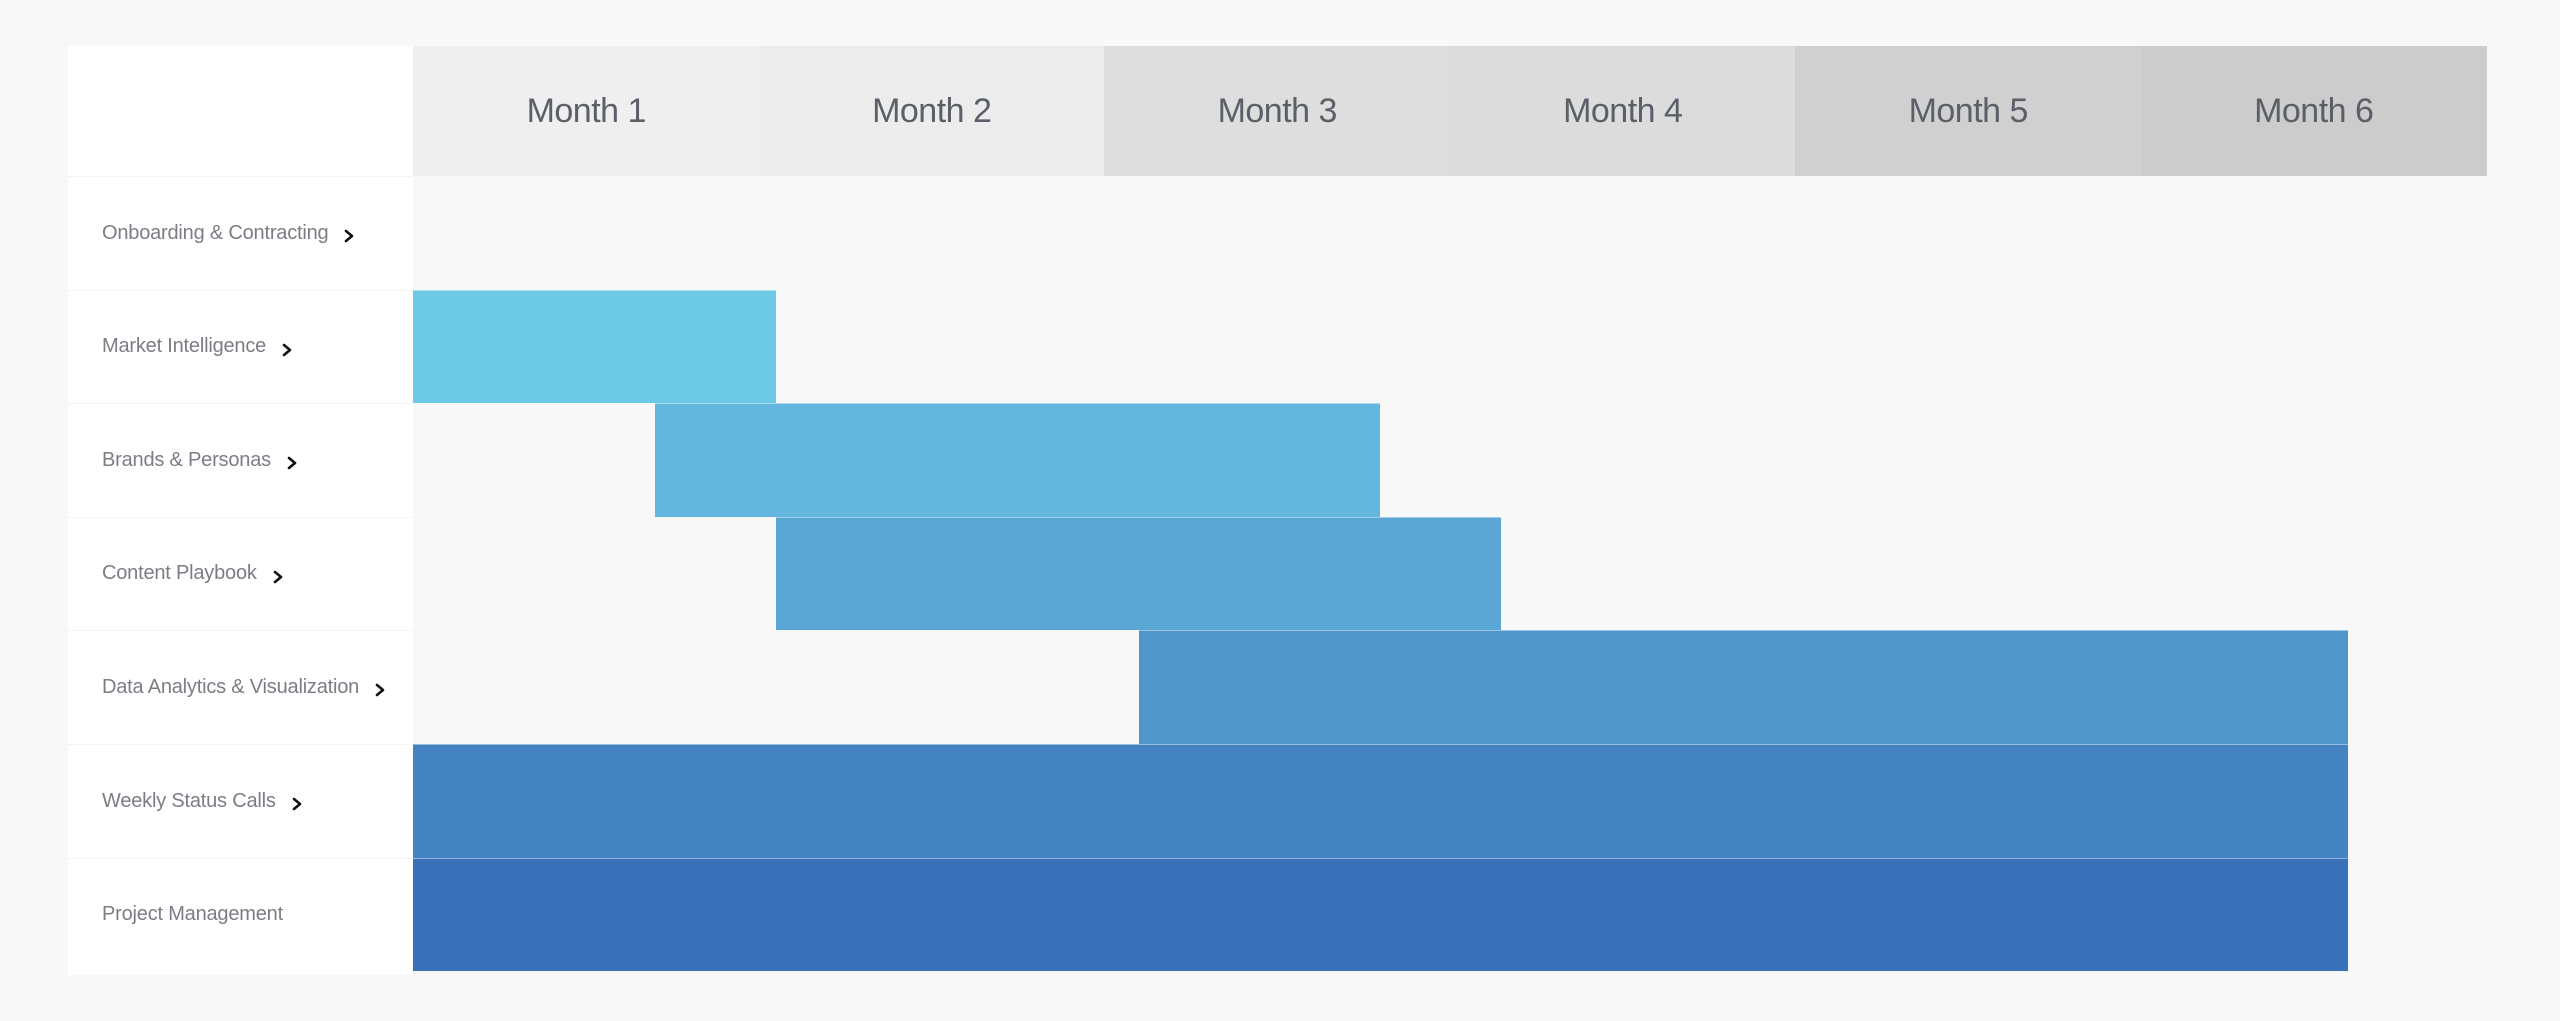  I want to click on task-name: Data Analytics & Visualization, so click(231, 686).